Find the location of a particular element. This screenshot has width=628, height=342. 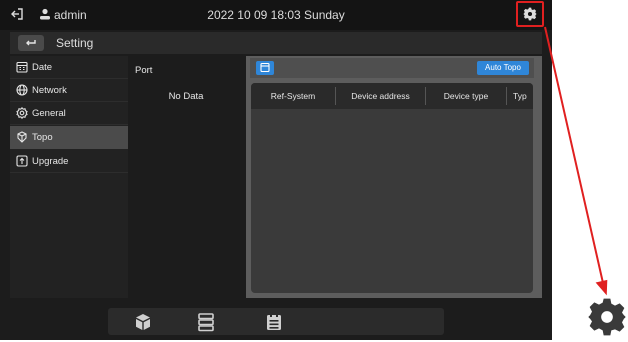

callout-arrow is located at coordinates (576, 161).